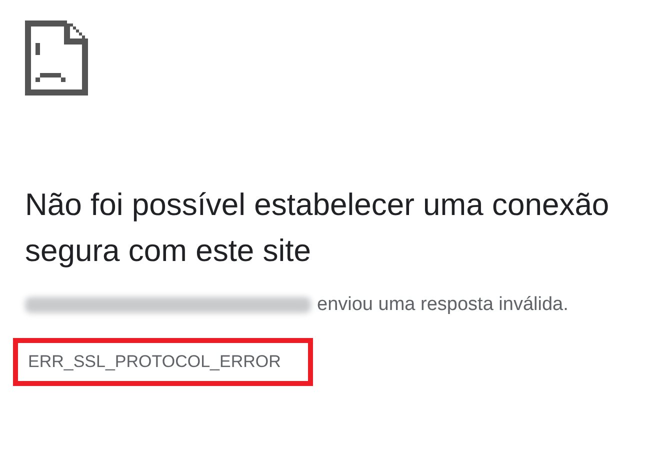 This screenshot has height=450, width=672. Describe the element at coordinates (163, 362) in the screenshot. I see `error-code: ERR_SSL_PROTOCOL_ERROR` at that location.